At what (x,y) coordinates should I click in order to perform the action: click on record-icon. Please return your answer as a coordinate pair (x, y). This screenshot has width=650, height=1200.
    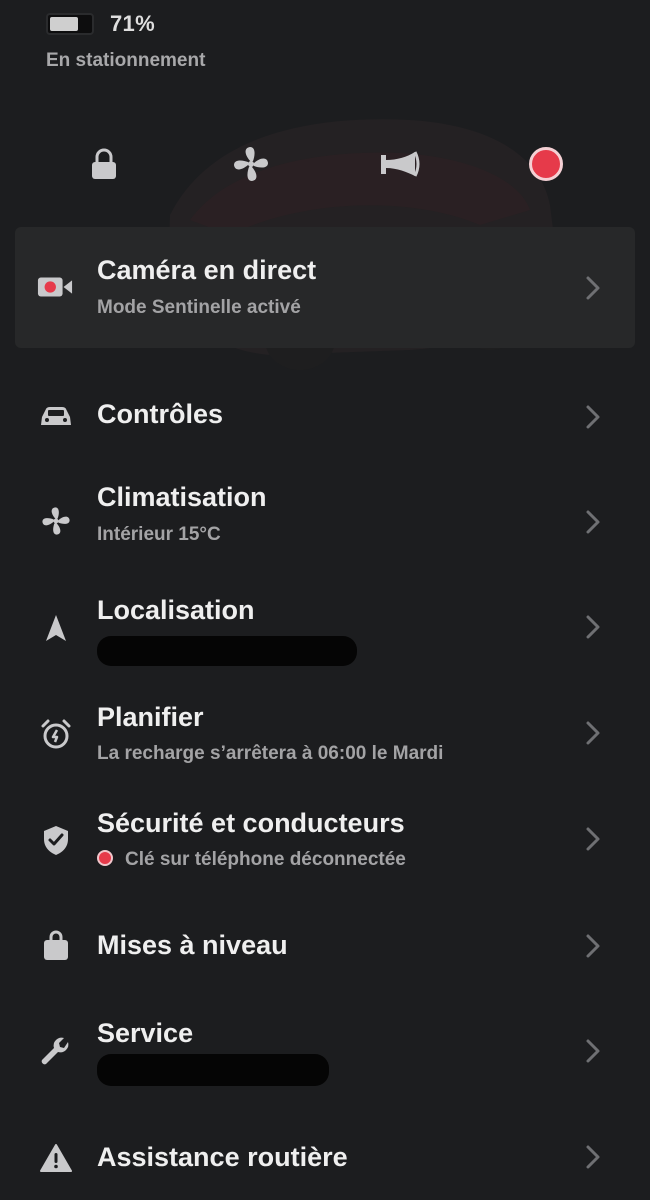
    Looking at the image, I should click on (546, 164).